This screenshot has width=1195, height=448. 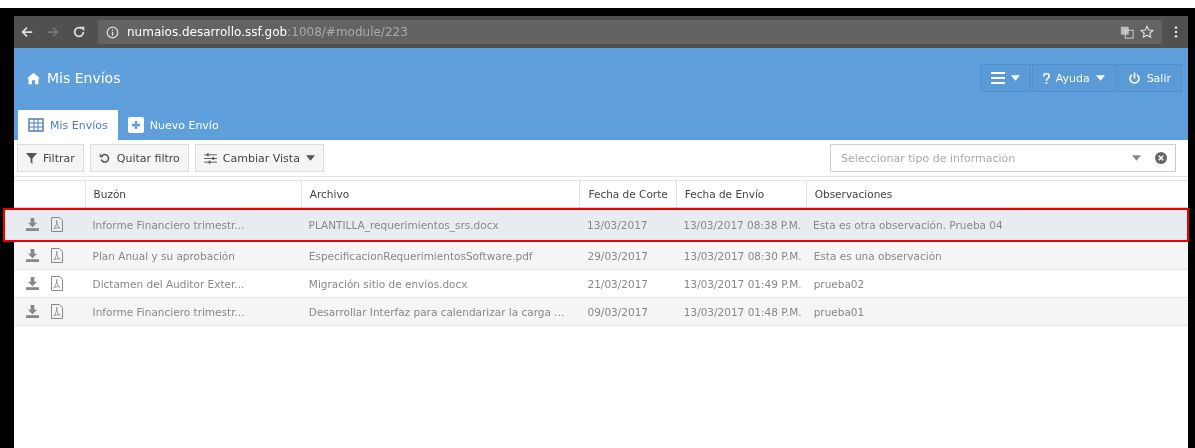 I want to click on tab: Mis Envíos, so click(x=68, y=125).